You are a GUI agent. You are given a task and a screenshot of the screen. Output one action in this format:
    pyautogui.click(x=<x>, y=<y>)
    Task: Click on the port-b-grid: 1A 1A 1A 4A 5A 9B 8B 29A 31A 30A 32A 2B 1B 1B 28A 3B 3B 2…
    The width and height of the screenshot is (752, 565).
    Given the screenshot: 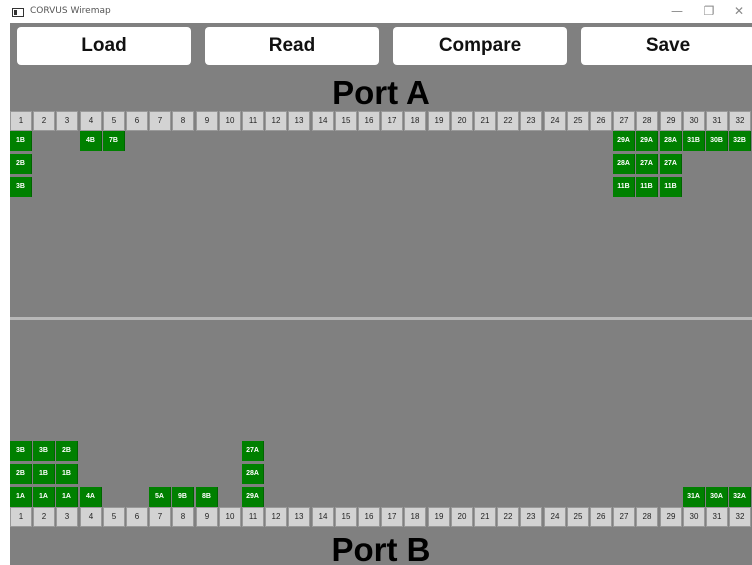 What is the action you would take?
    pyautogui.click(x=381, y=472)
    